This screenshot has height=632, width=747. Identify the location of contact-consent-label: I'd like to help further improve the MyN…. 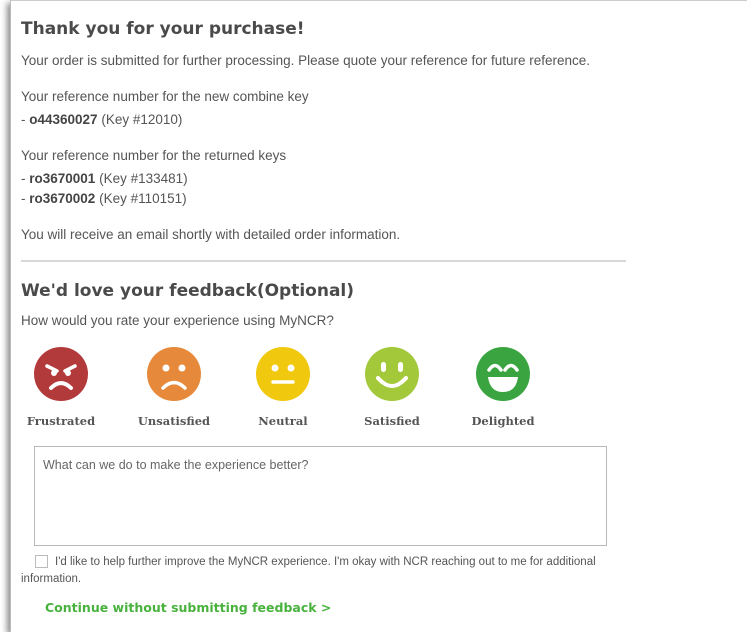
(308, 570).